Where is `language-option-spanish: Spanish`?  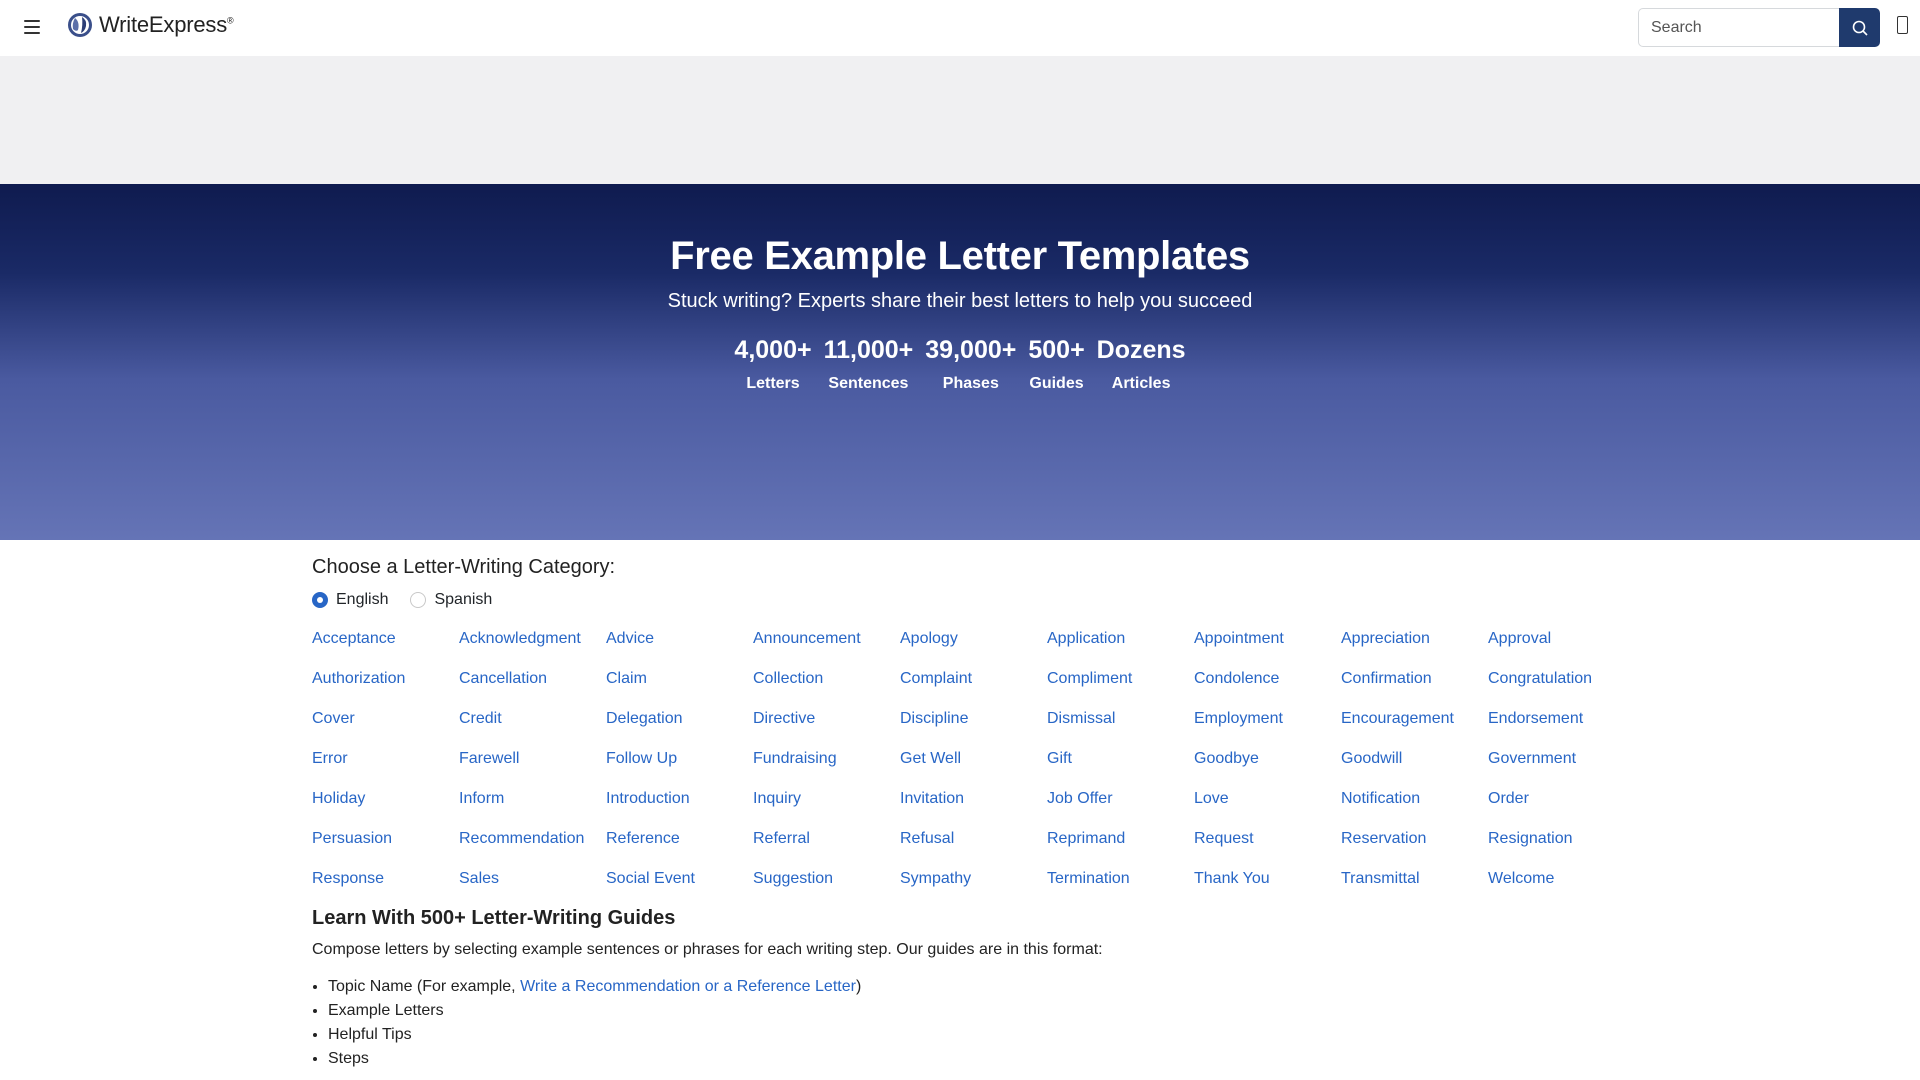 language-option-spanish: Spanish is located at coordinates (451, 600).